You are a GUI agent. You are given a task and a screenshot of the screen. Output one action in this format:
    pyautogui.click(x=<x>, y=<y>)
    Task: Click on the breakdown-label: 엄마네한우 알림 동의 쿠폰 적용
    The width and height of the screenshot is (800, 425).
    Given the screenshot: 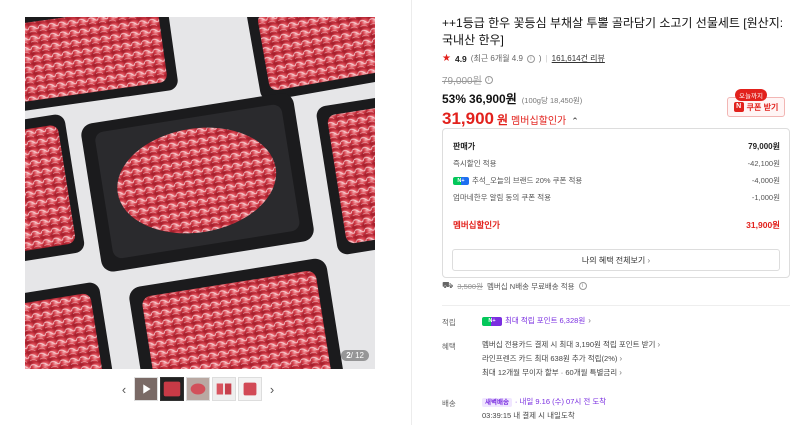 What is the action you would take?
    pyautogui.click(x=502, y=197)
    